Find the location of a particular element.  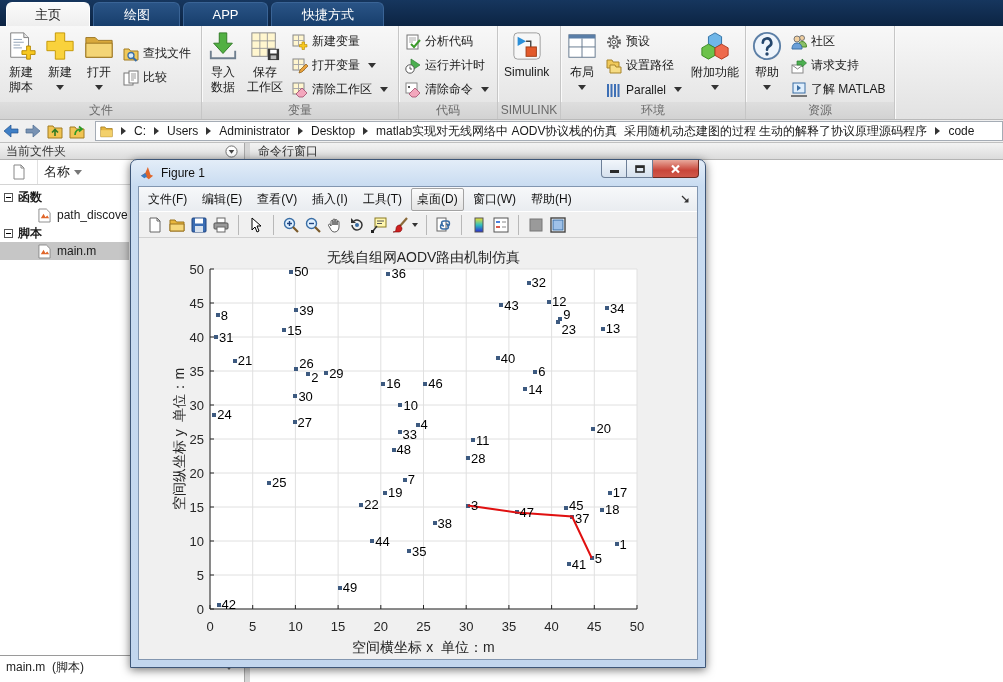

tick-label: 40 is located at coordinates (196, 337).